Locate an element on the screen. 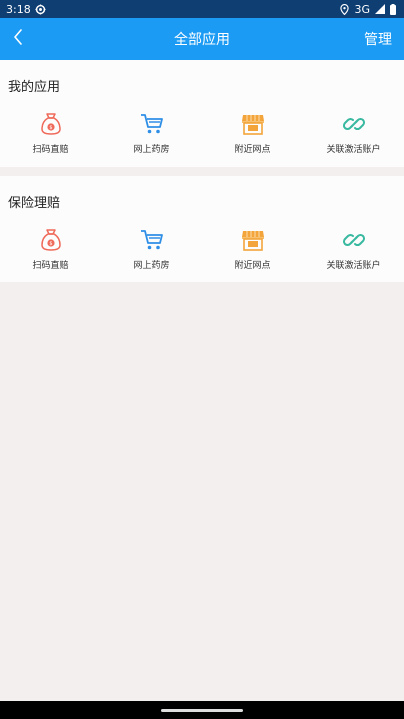 The height and width of the screenshot is (719, 404). chevron-left-icon is located at coordinates (18, 39).